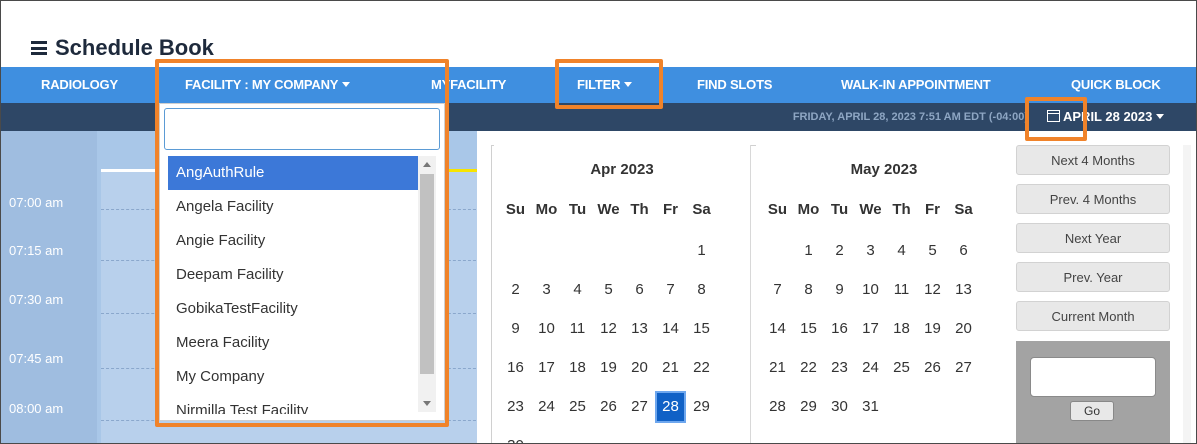 The image size is (1197, 444). I want to click on weekday-header: Fr, so click(670, 209).